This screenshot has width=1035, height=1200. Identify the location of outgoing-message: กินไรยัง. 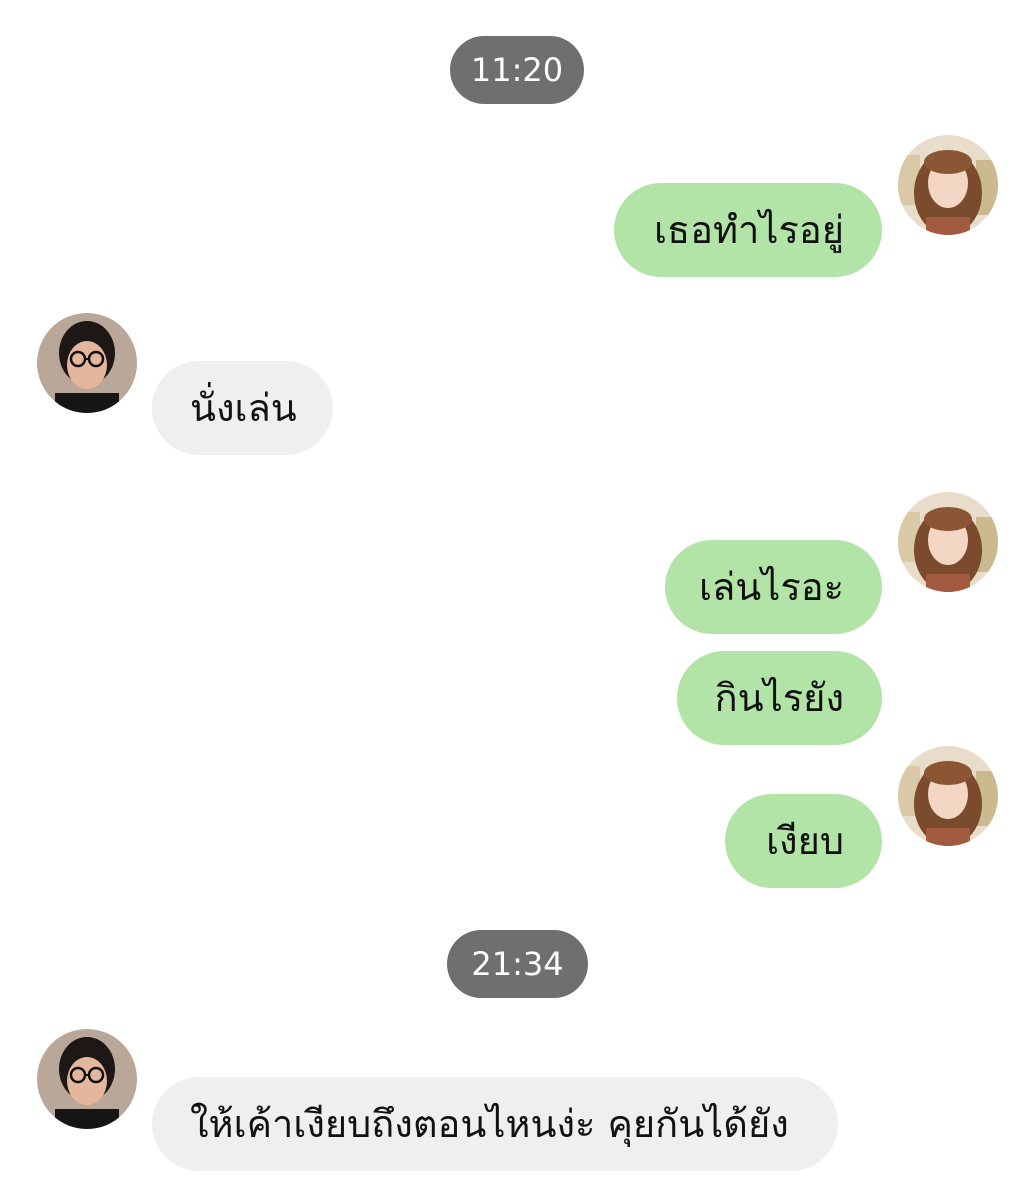
(779, 698).